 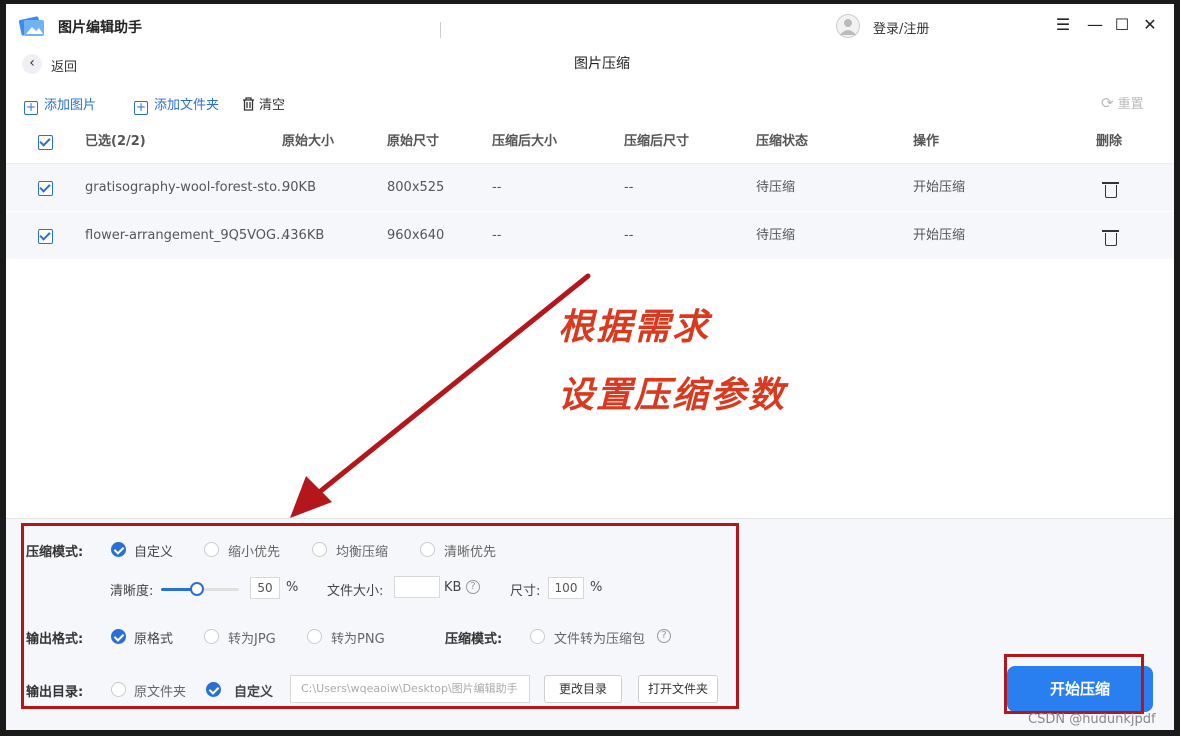 I want to click on title-bar: 图片编辑助手 登录/注册 ☰ — ☐ ✕, so click(x=590, y=26).